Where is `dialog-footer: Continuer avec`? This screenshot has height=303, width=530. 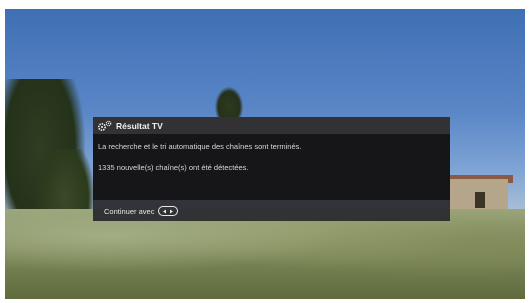 dialog-footer: Continuer avec is located at coordinates (271, 210).